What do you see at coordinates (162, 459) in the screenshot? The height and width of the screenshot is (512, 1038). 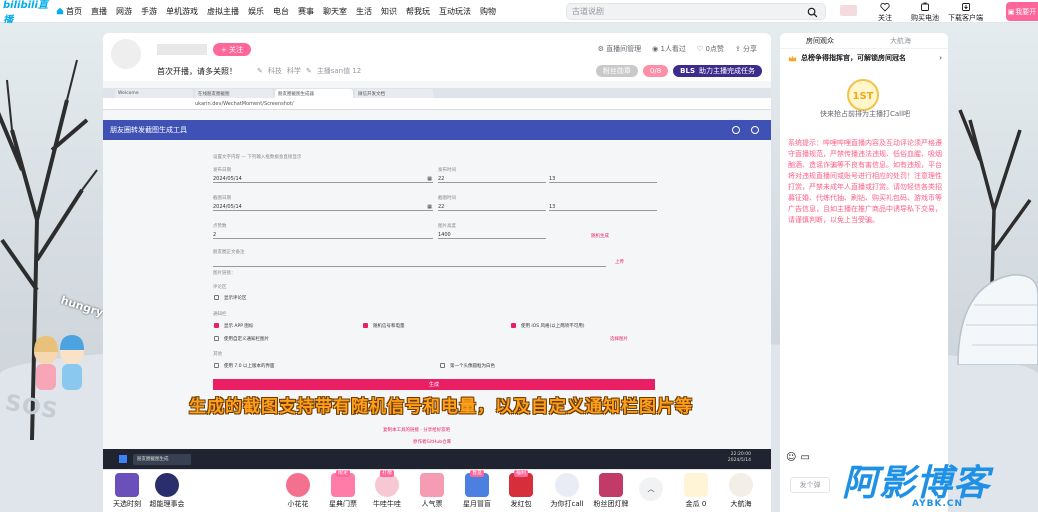 I see `taskbar-app: 朋友圈截图生成` at bounding box center [162, 459].